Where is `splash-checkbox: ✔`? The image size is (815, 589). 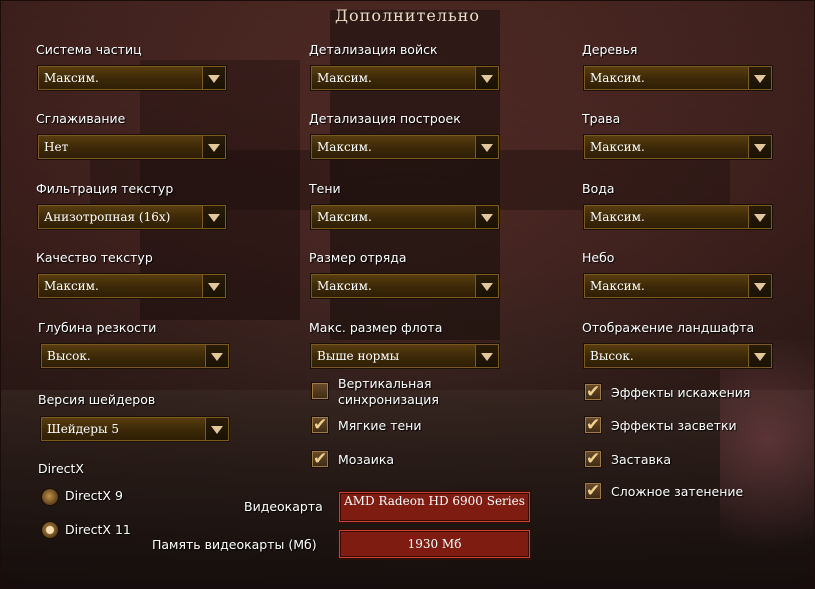 splash-checkbox: ✔ is located at coordinates (593, 459).